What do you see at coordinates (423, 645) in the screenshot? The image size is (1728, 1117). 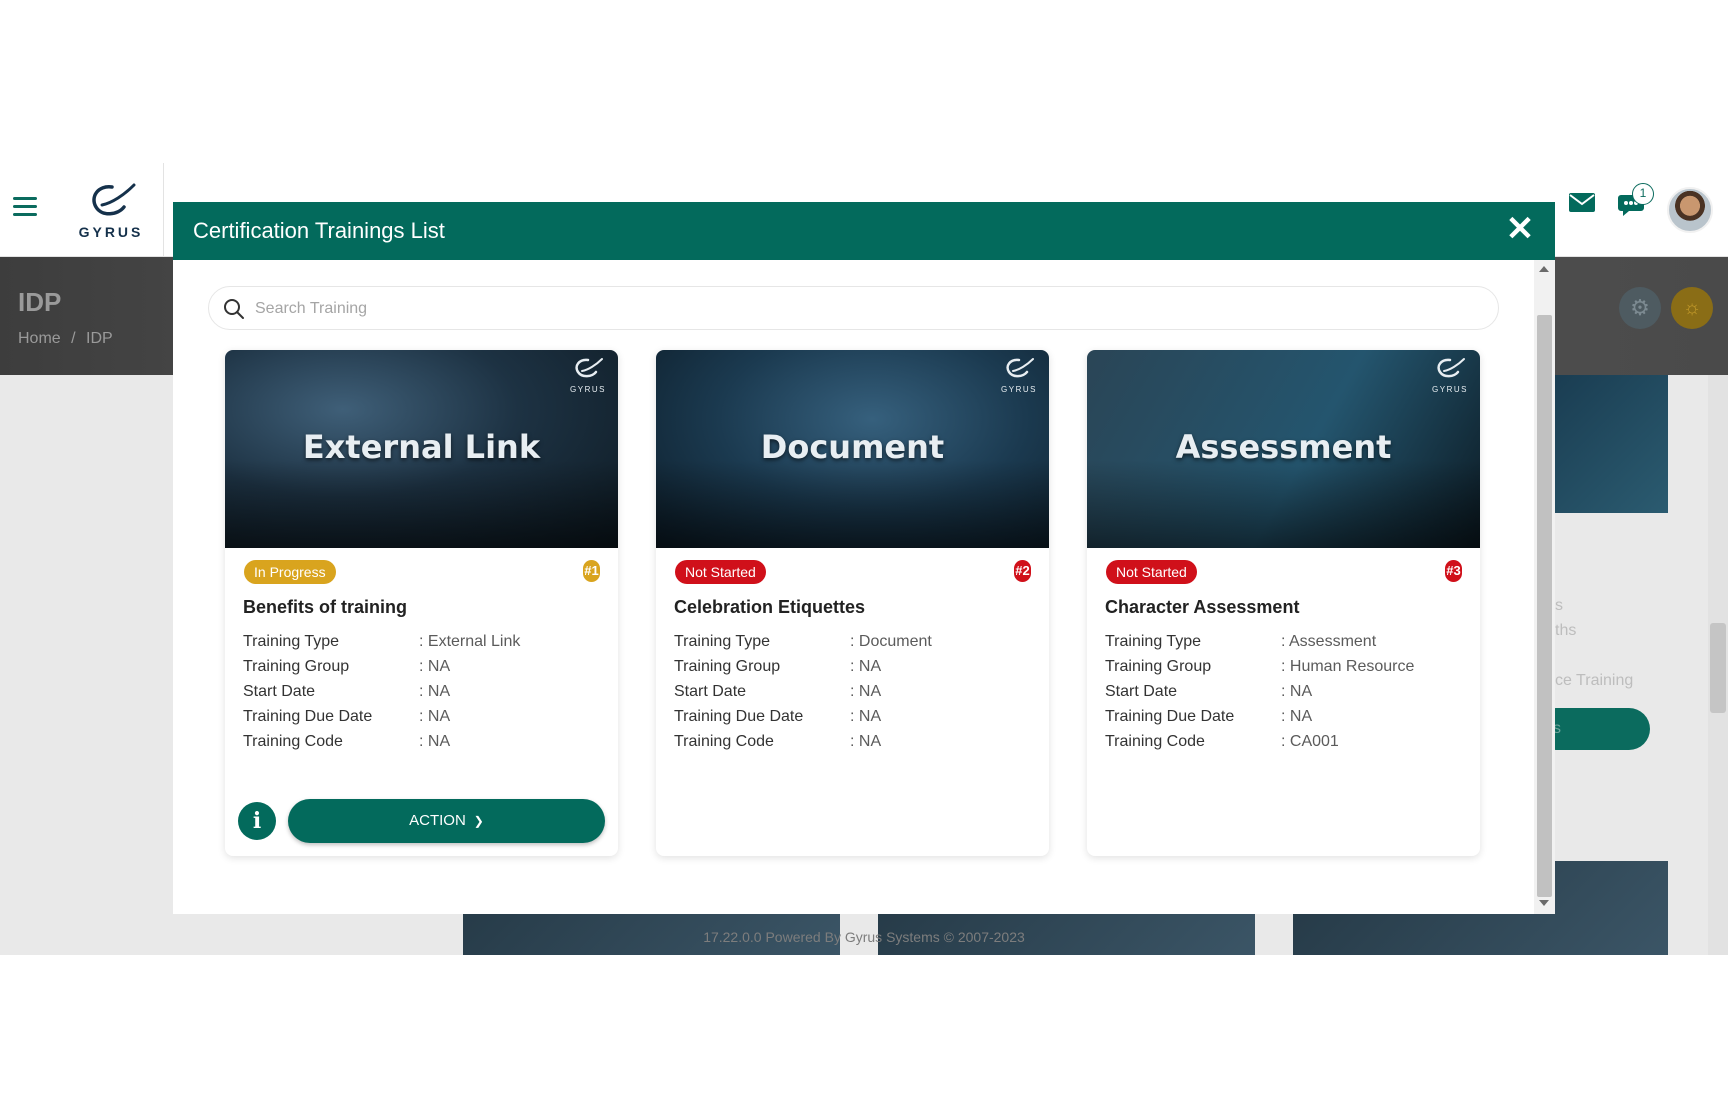 I see `detail-row: Training Type: External Link` at bounding box center [423, 645].